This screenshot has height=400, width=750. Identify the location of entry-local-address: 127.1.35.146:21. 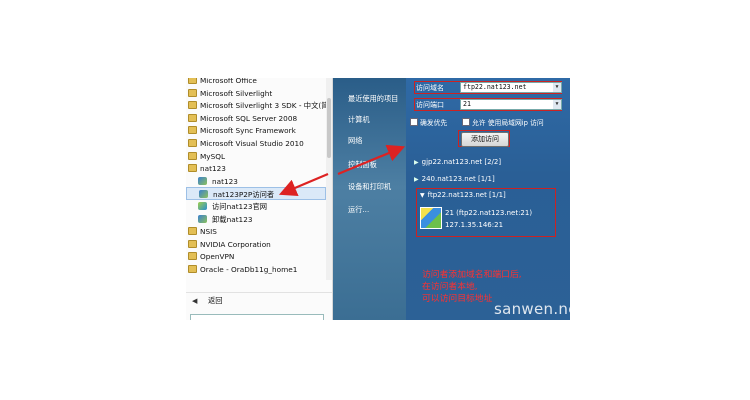
(474, 225).